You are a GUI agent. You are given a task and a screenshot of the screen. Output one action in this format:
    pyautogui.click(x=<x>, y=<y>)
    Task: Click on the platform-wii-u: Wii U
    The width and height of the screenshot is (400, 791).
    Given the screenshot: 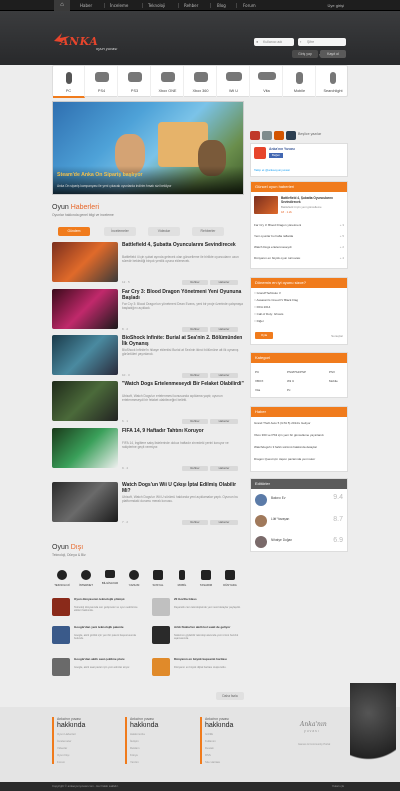 What is the action you would take?
    pyautogui.click(x=234, y=82)
    